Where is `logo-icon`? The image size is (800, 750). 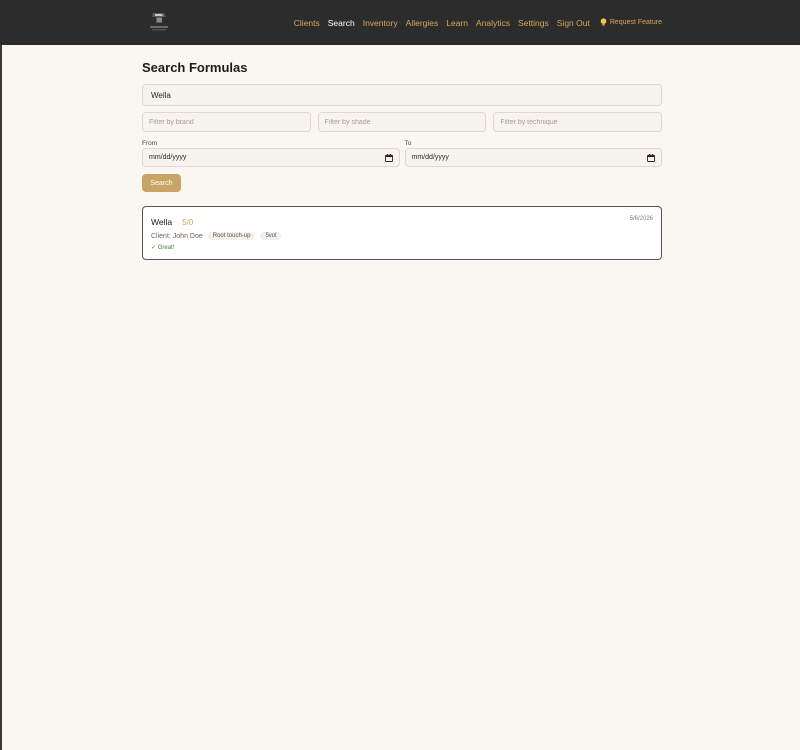
logo-icon is located at coordinates (159, 21).